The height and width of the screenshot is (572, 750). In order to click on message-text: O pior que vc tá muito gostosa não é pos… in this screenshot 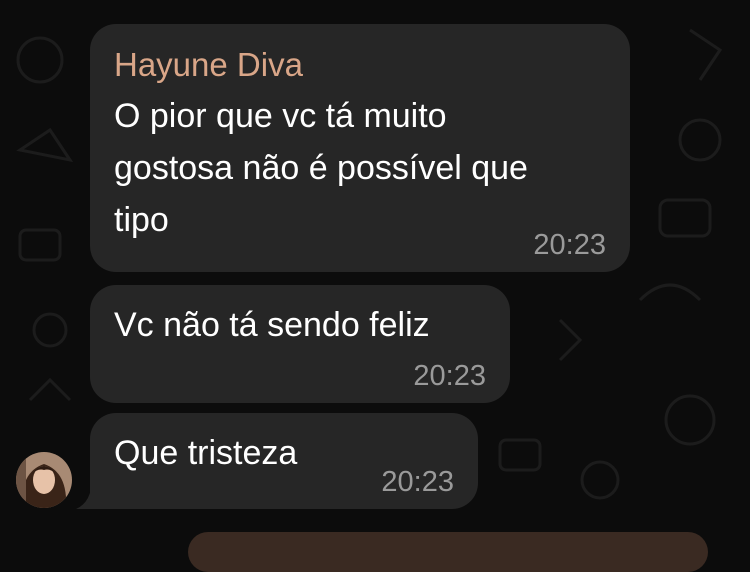, I will do `click(321, 168)`.